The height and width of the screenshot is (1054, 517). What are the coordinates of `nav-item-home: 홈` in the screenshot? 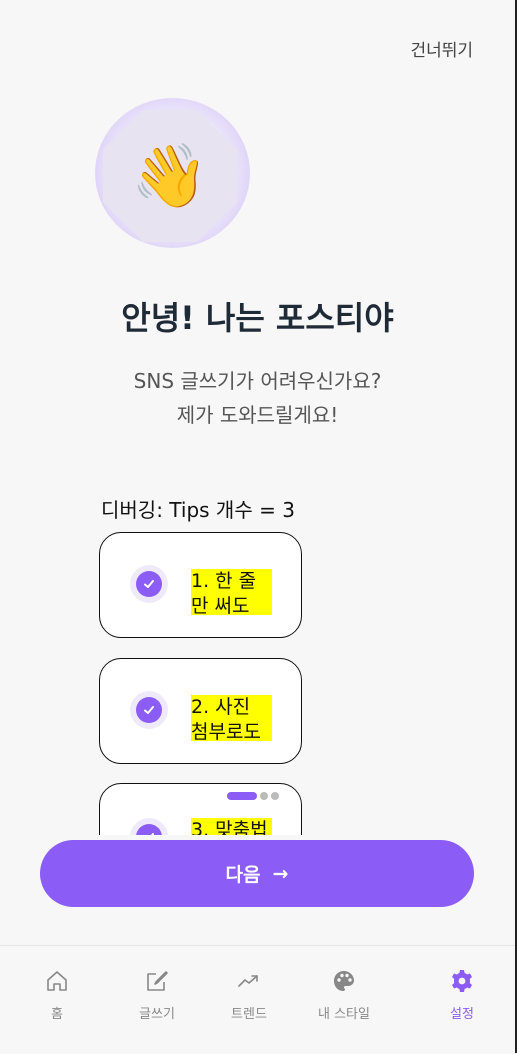 It's located at (57, 995).